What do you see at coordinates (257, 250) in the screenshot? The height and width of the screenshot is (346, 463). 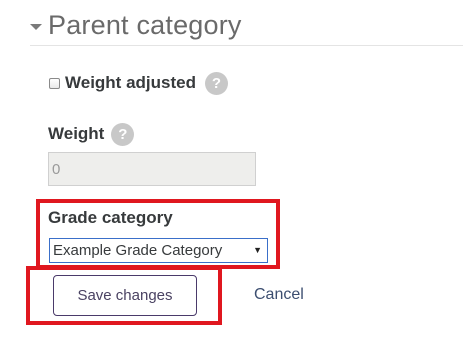 I see `dropdown-arrow-icon: ▼` at bounding box center [257, 250].